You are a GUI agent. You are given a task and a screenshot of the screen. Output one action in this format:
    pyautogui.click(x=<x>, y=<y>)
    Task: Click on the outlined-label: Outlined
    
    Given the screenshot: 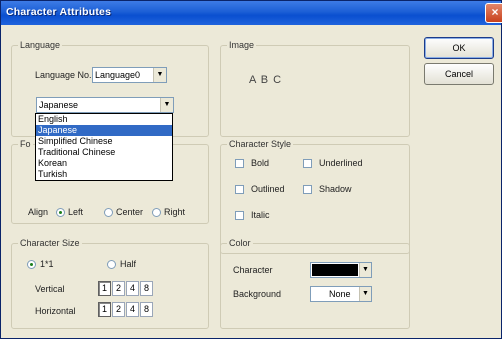 What is the action you would take?
    pyautogui.click(x=268, y=189)
    